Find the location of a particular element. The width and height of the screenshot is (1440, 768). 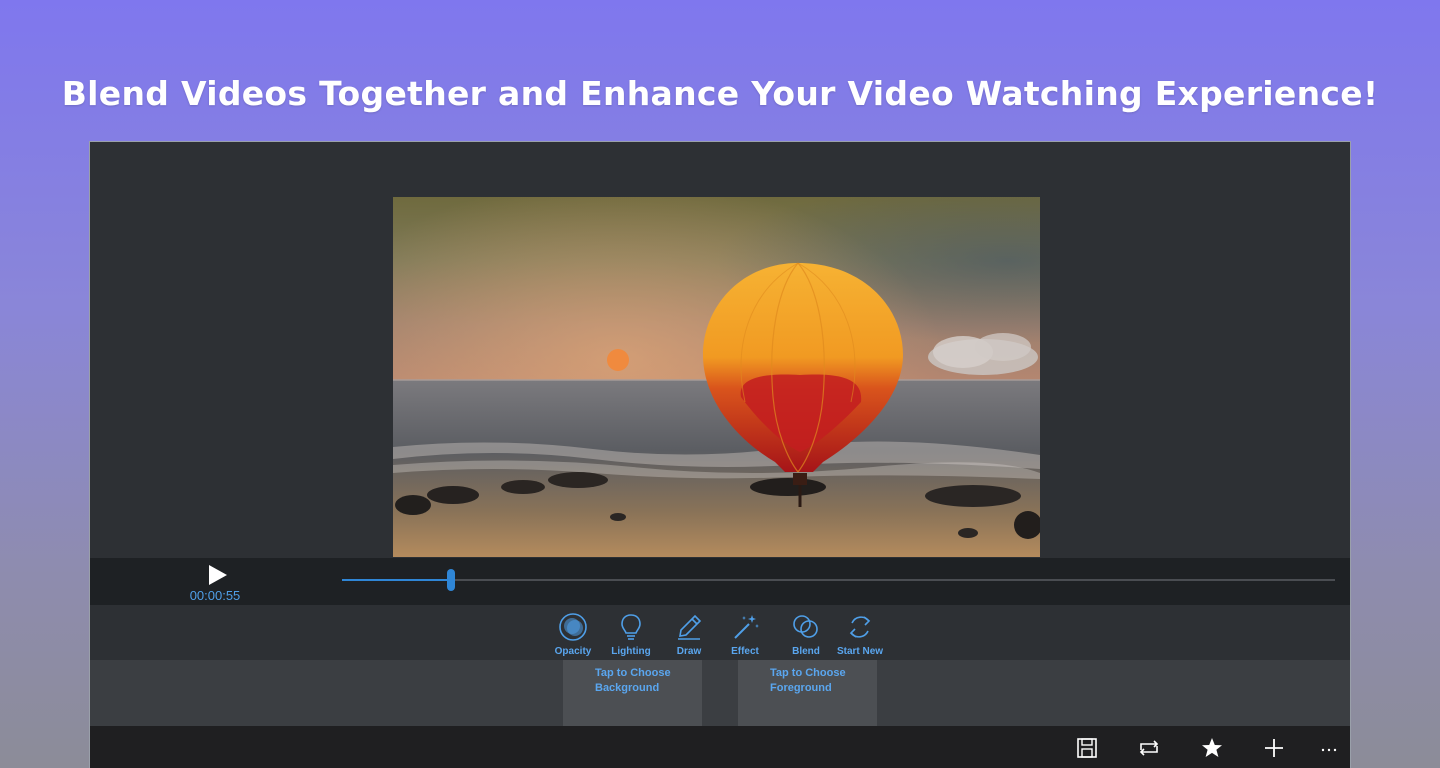

player-bar: 00:00:55 is located at coordinates (720, 581).